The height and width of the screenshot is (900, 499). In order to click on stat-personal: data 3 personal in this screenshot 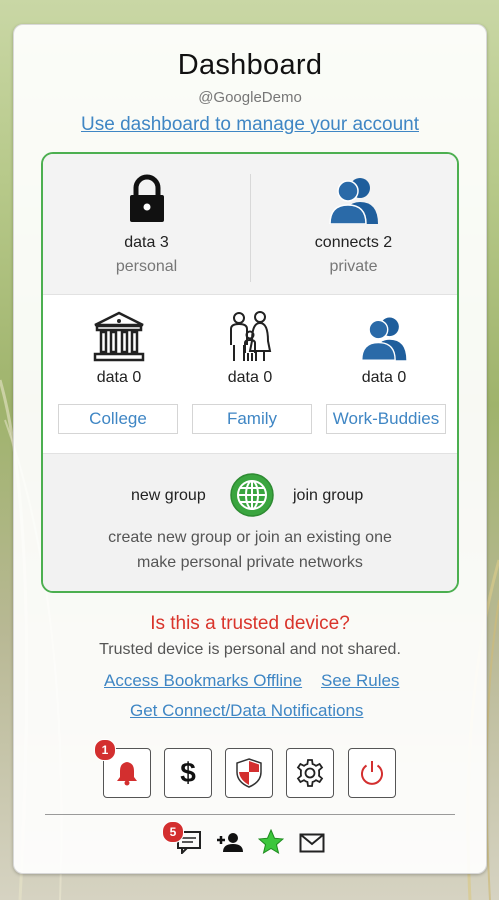, I will do `click(146, 225)`.